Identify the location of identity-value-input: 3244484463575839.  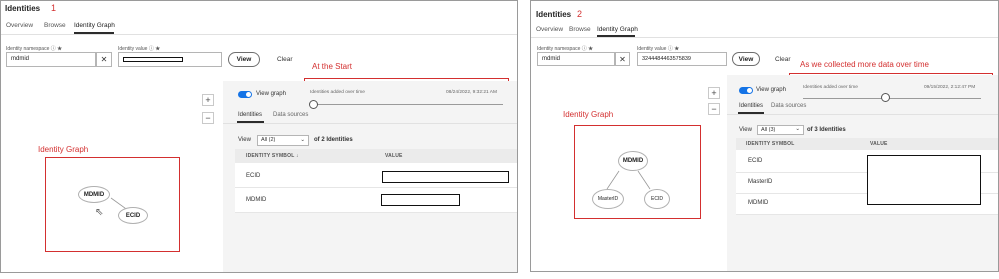
(682, 59).